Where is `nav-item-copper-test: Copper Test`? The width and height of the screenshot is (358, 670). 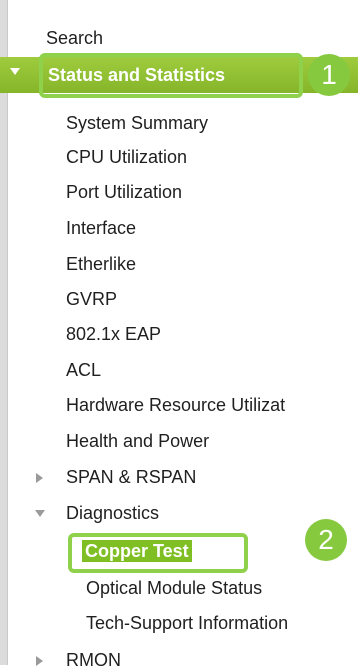 nav-item-copper-test: Copper Test is located at coordinates (137, 551).